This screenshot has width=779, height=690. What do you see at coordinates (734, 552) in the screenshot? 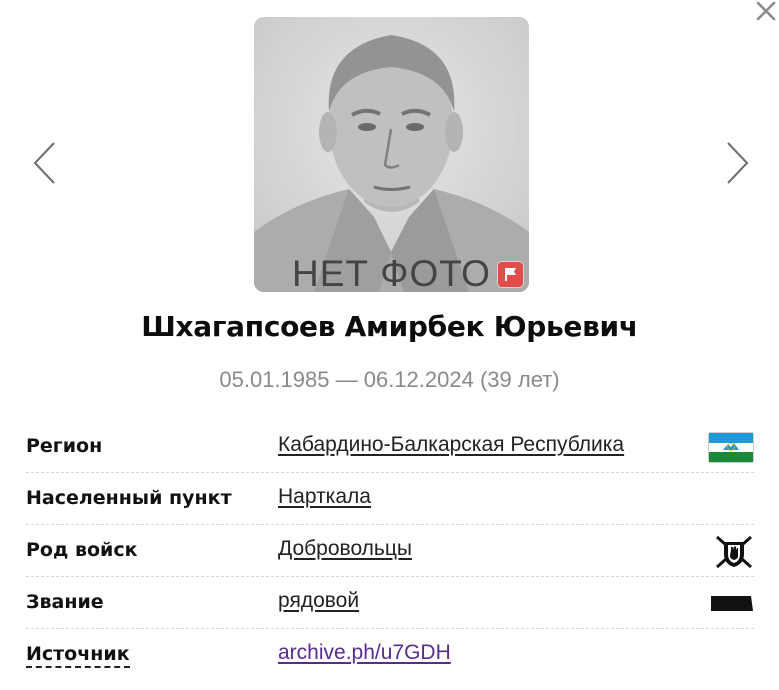
I see `volunteers-emblem-icon` at bounding box center [734, 552].